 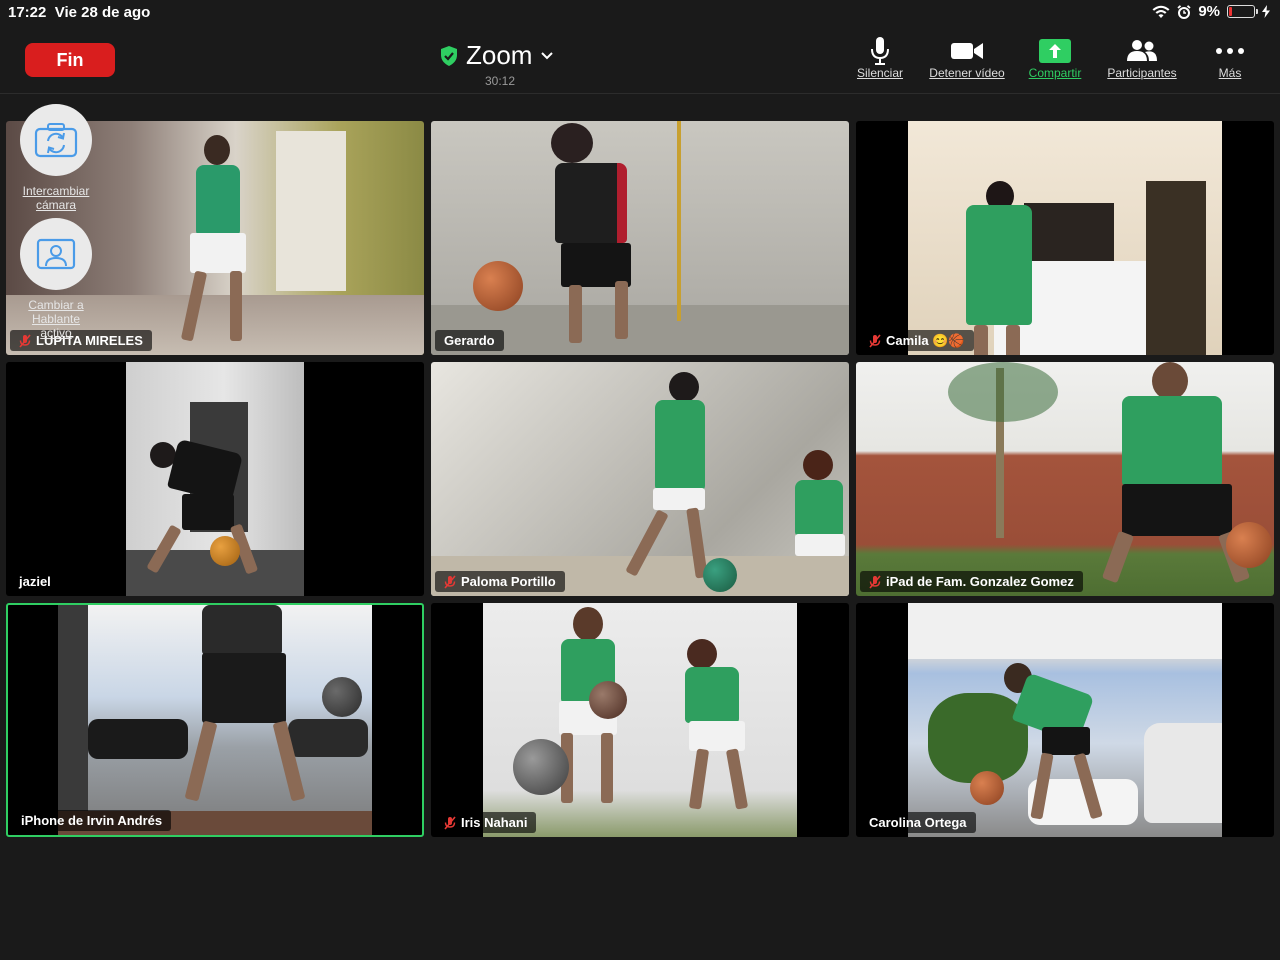 I want to click on microphone-icon, so click(x=880, y=51).